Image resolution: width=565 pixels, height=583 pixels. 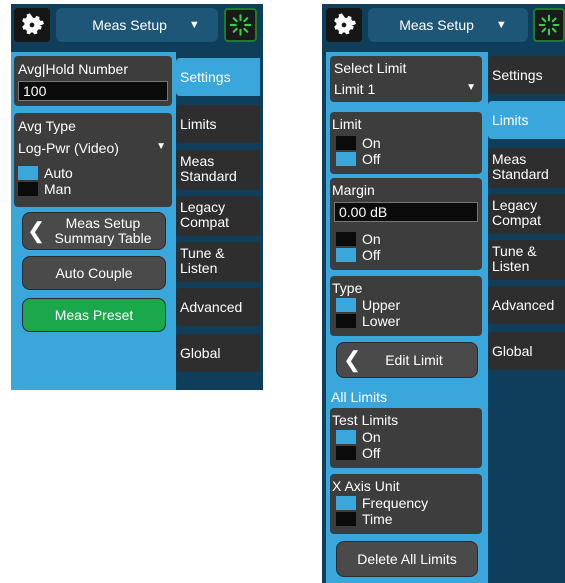 What do you see at coordinates (68, 148) in the screenshot?
I see `avg-type-value: Log-Pwr (Video)` at bounding box center [68, 148].